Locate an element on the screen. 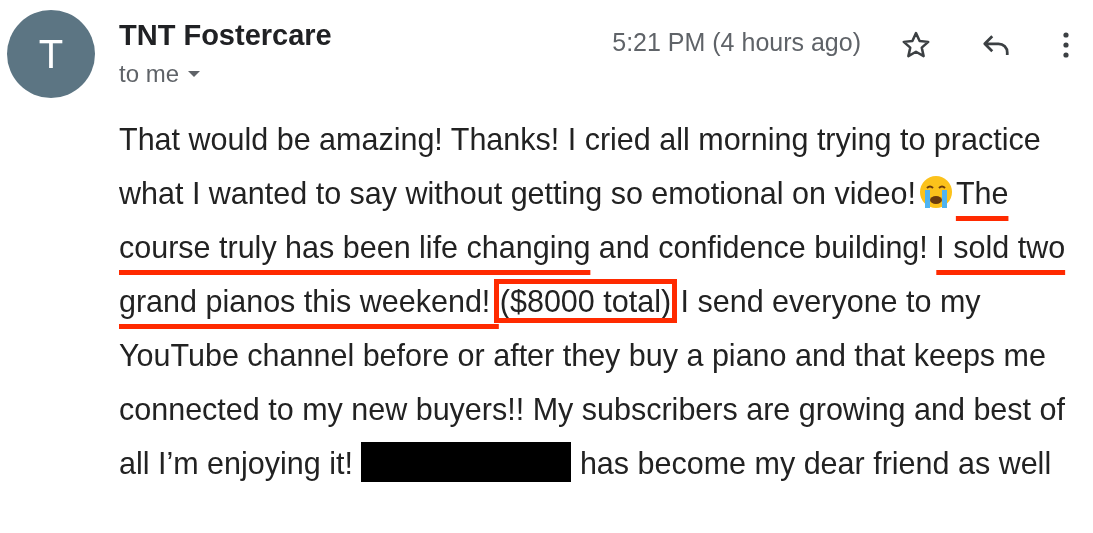  star-icon is located at coordinates (916, 45).